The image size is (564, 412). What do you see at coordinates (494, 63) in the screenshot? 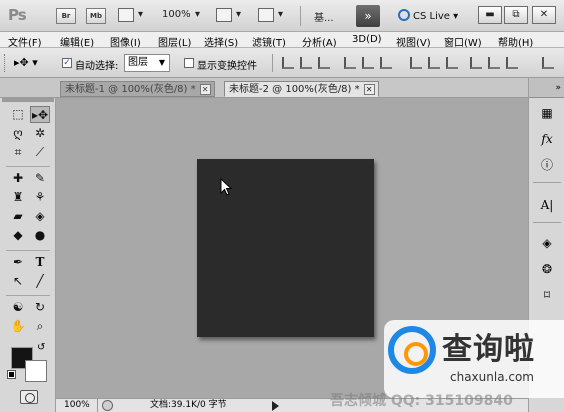
I see `distribute-hcenter-icon` at bounding box center [494, 63].